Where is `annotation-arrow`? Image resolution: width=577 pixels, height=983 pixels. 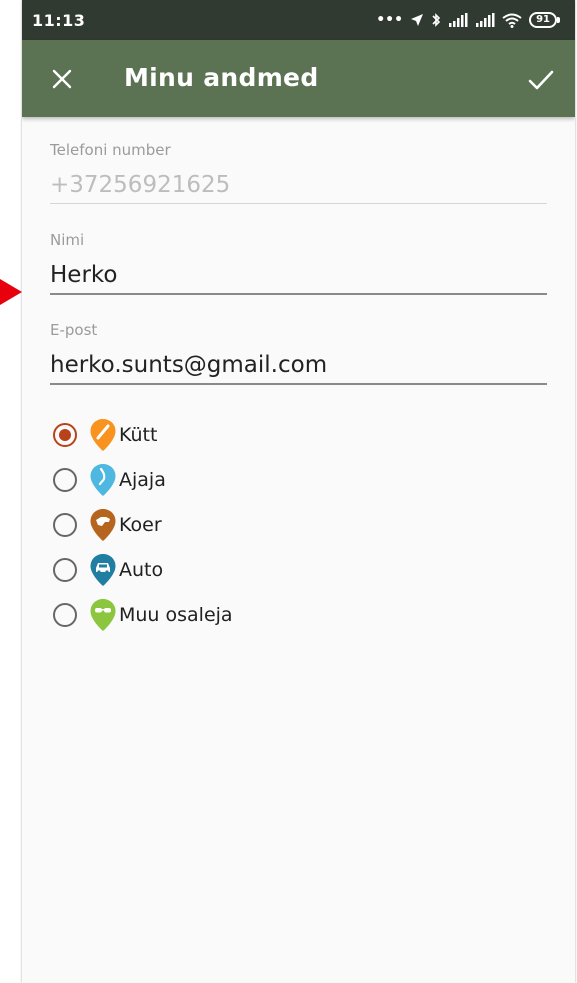 annotation-arrow is located at coordinates (11, 292).